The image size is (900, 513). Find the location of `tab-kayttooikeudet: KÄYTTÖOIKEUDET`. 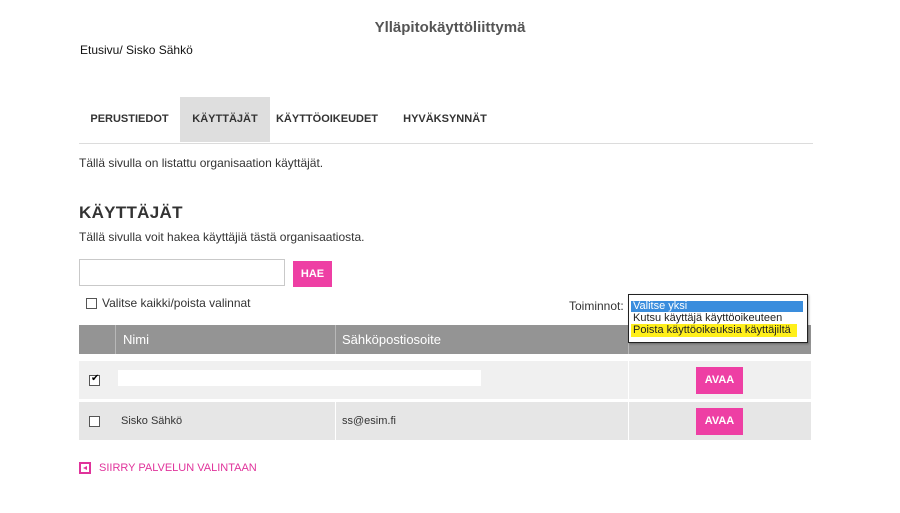

tab-kayttooikeudet: KÄYTTÖOIKEUDET is located at coordinates (327, 119).